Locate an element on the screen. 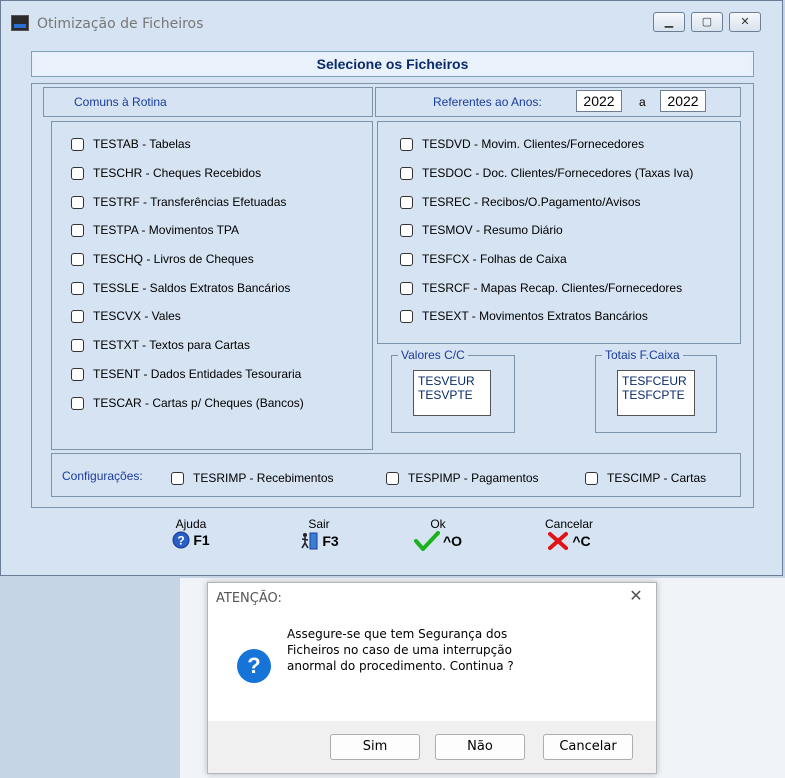 The width and height of the screenshot is (785, 778). checkbox-label: TESRIMP - Recebimentos is located at coordinates (263, 478).